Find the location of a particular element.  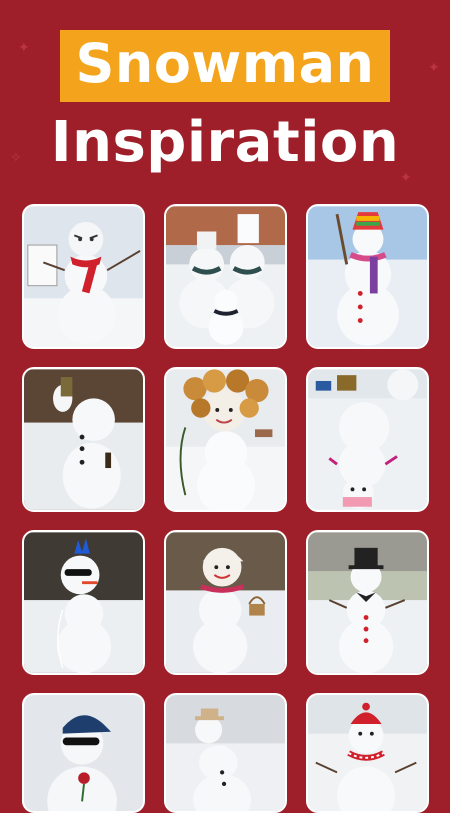

snowman-leaf-hair-image is located at coordinates (225, 439).